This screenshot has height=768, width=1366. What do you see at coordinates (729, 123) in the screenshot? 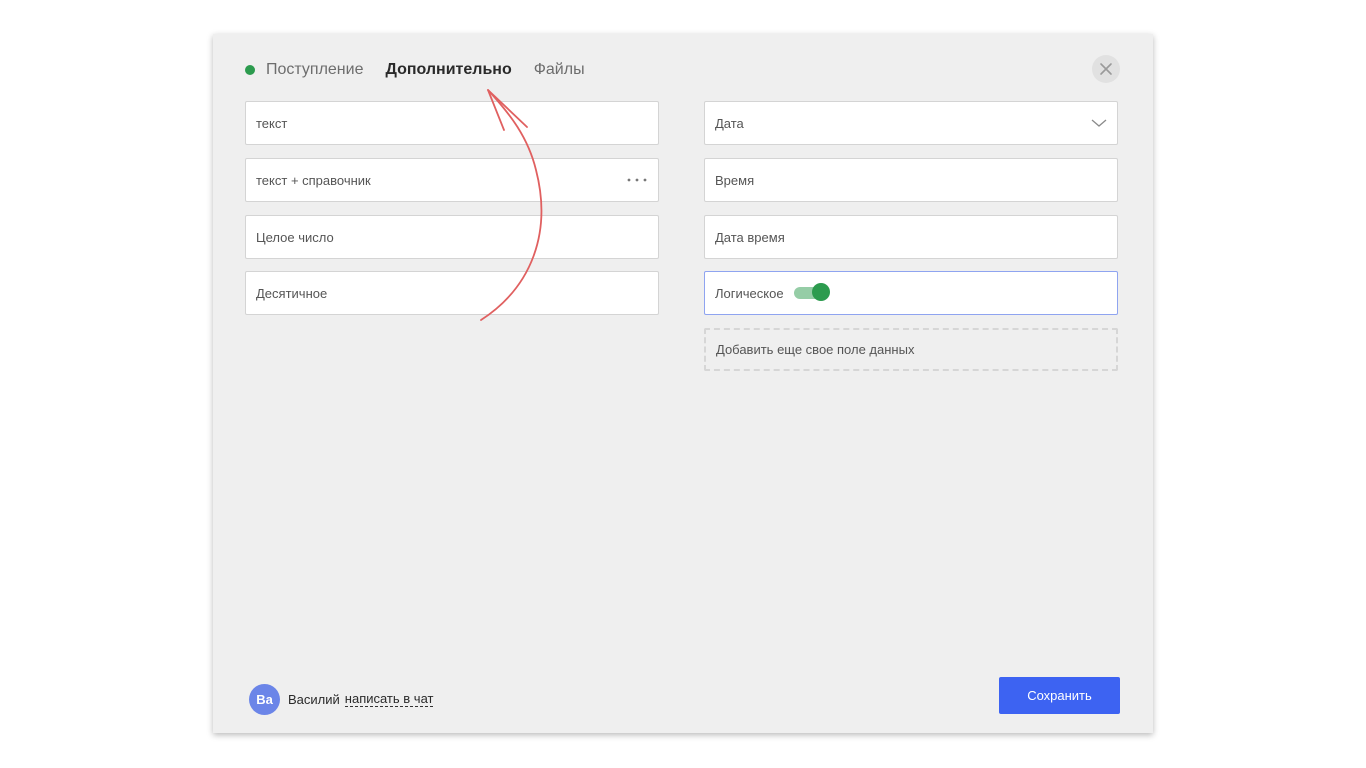
I see `date-select-label: Дата` at bounding box center [729, 123].